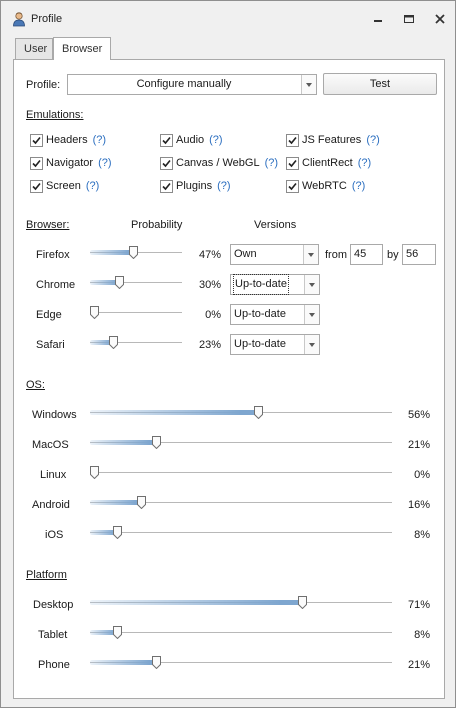 This screenshot has height=708, width=456. Describe the element at coordinates (117, 533) in the screenshot. I see `os-ios-slider-thumb` at that location.